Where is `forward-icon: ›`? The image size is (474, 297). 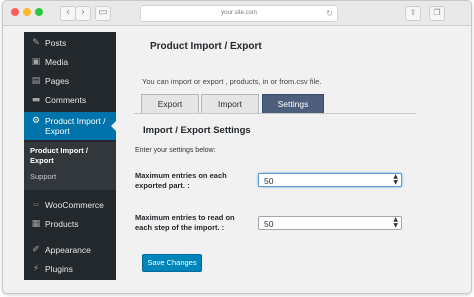
forward-icon: › is located at coordinates (83, 13).